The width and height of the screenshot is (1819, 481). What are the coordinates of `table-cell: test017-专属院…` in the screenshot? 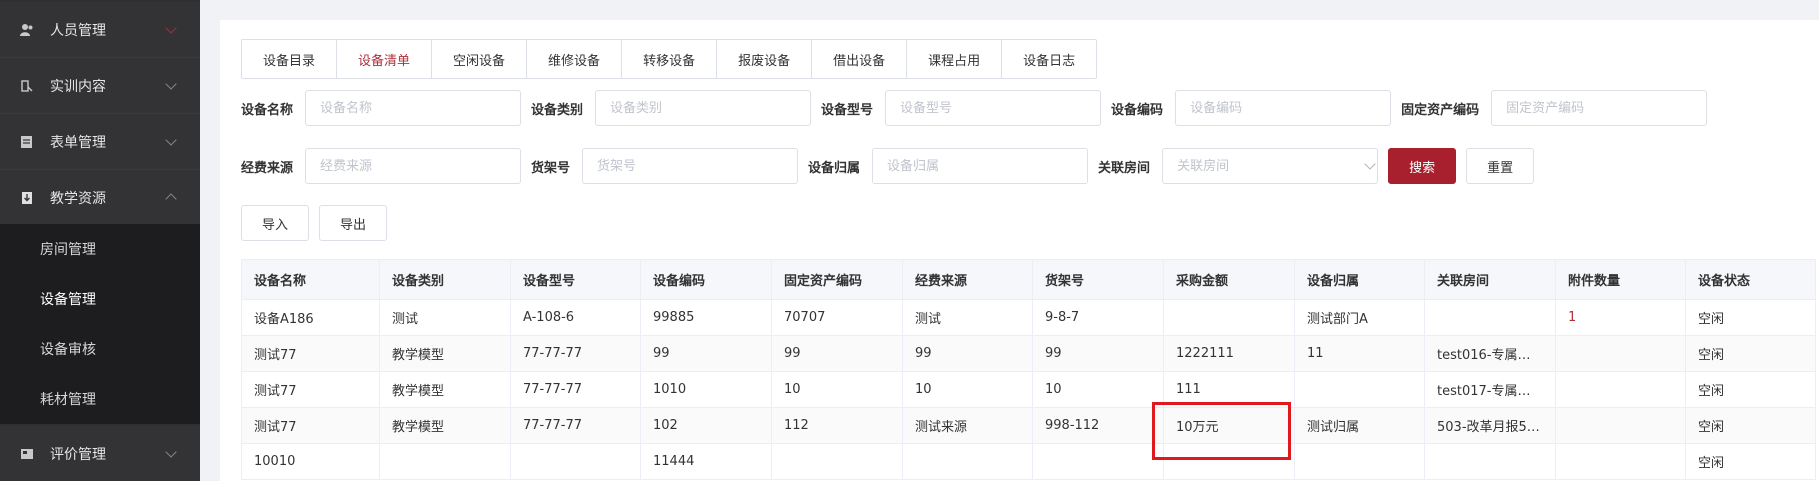 It's located at (1490, 389).